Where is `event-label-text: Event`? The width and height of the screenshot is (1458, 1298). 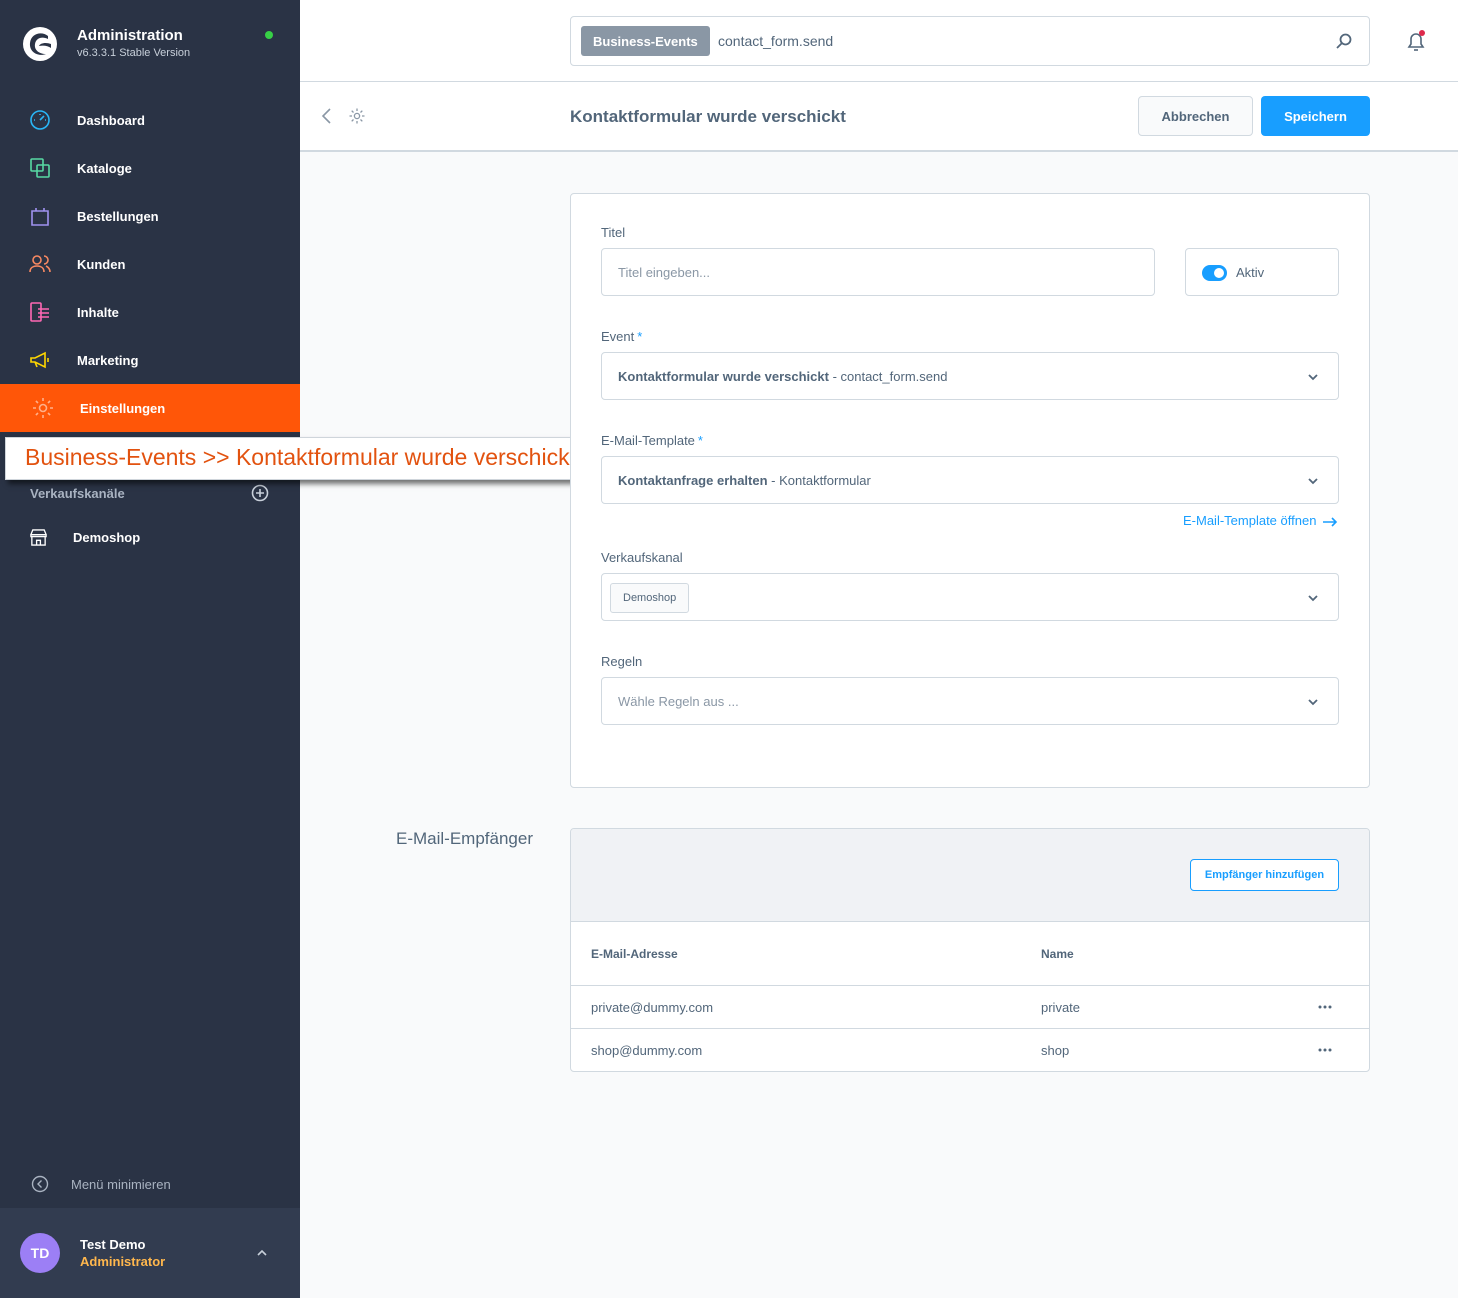
event-label-text: Event is located at coordinates (618, 336).